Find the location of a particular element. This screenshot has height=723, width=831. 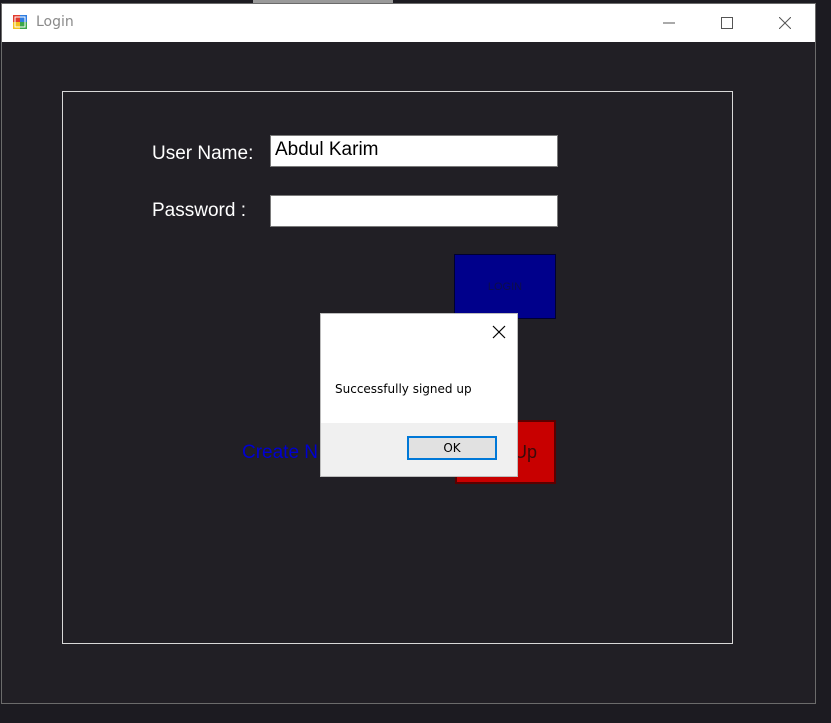

dialog-footer: OK is located at coordinates (419, 449).